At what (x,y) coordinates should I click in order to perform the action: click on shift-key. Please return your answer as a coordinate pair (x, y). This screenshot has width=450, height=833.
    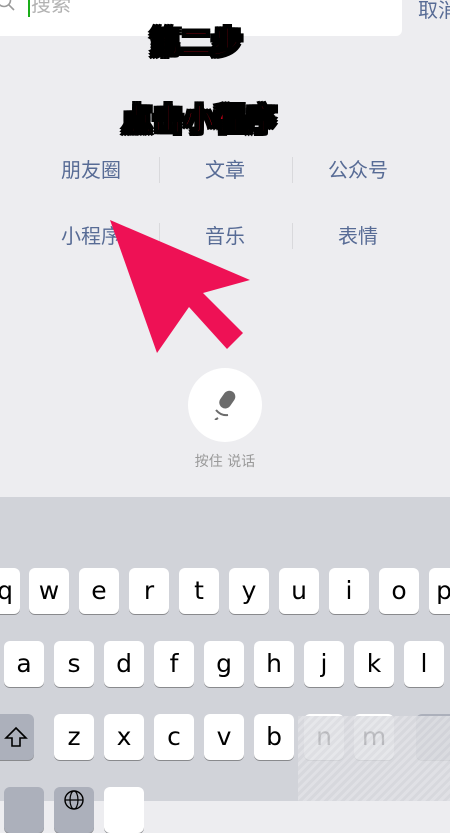
    Looking at the image, I should click on (17, 737).